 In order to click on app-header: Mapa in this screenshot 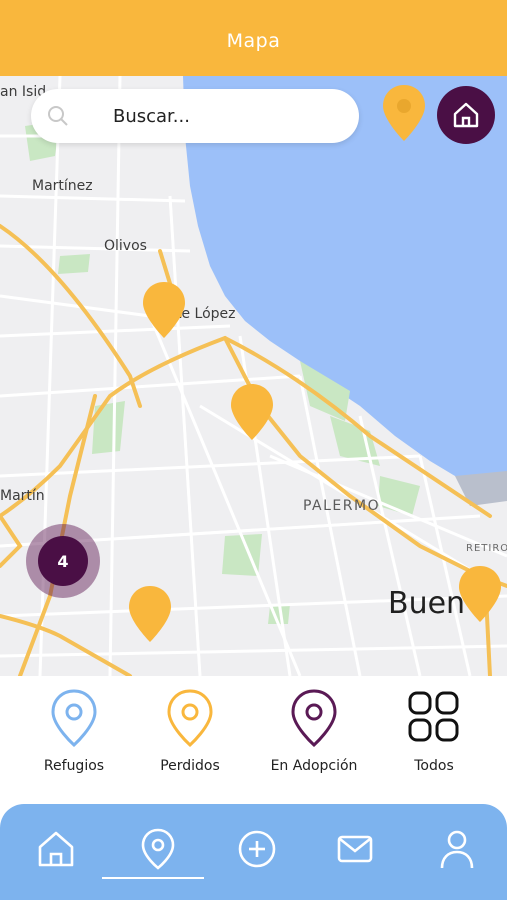, I will do `click(253, 38)`.